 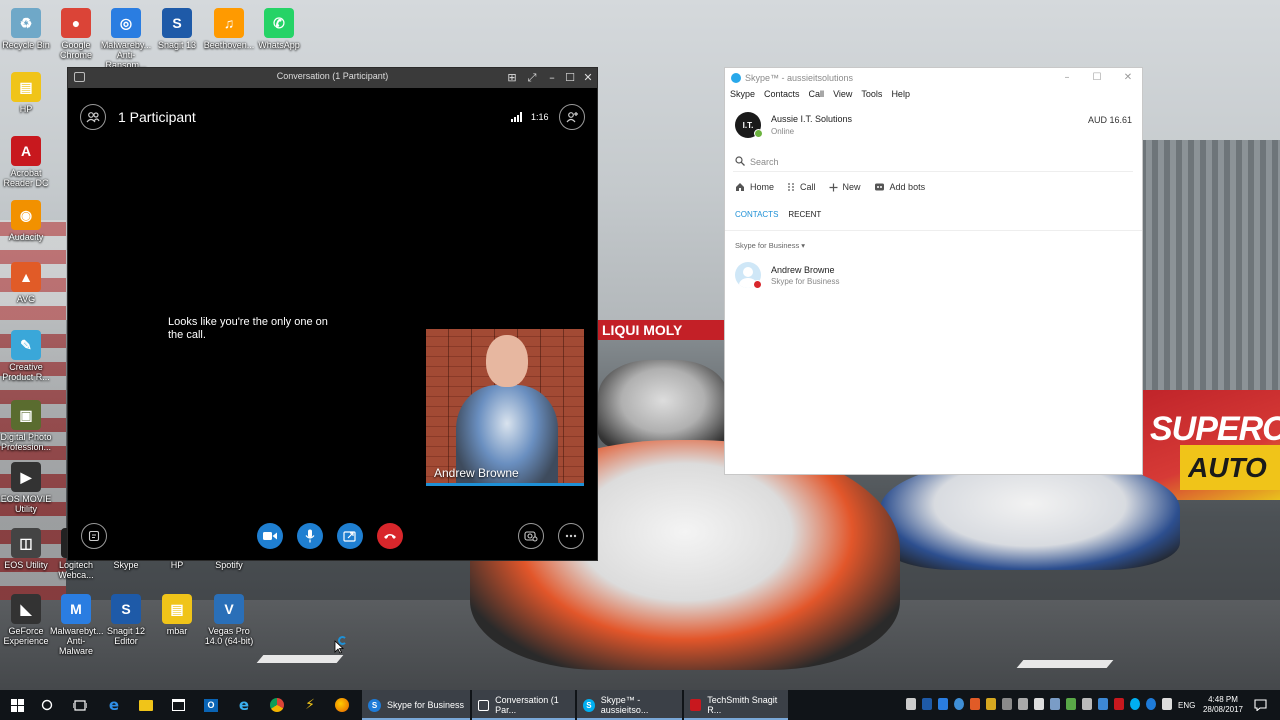 I want to click on desktop-icon: ▤ mbar, so click(x=177, y=615).